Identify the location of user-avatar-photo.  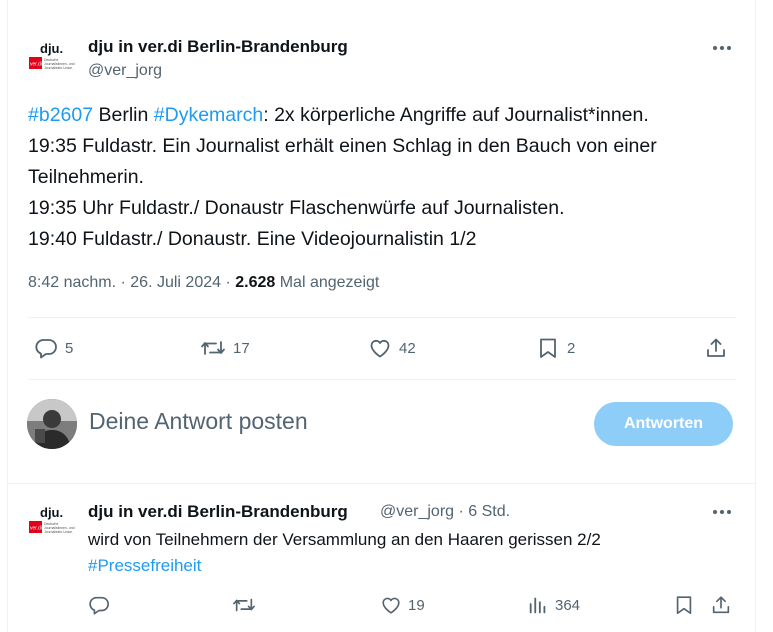
(52, 424).